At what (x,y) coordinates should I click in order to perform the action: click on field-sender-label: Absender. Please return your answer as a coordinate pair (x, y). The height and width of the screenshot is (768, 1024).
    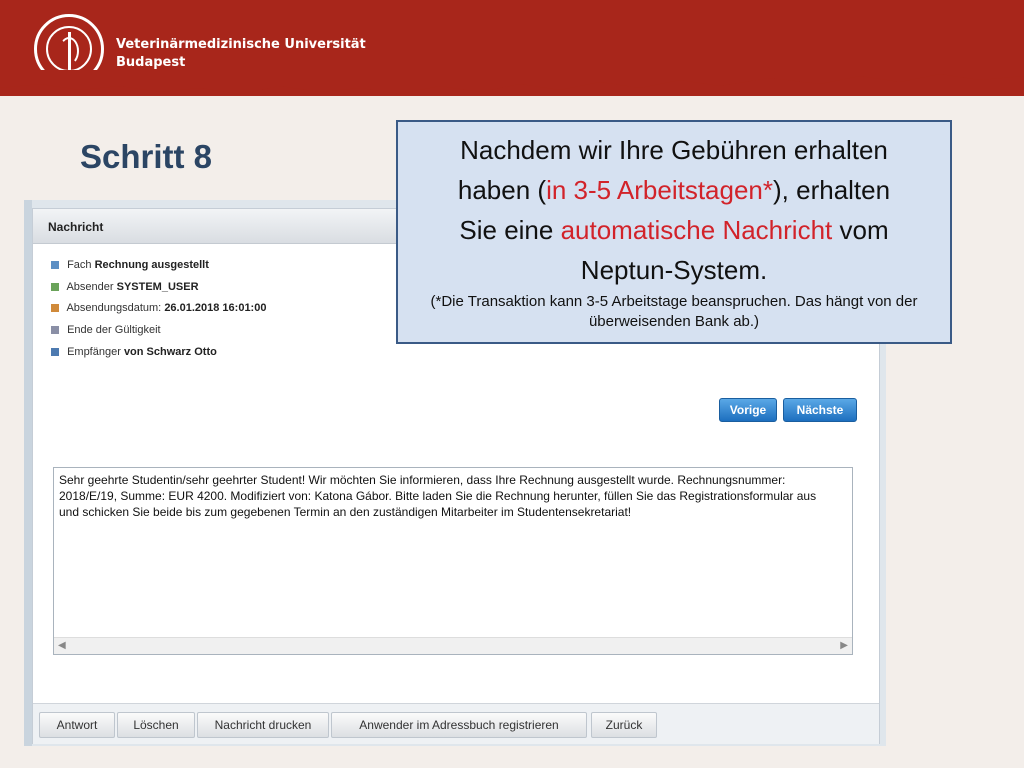
    Looking at the image, I should click on (90, 287).